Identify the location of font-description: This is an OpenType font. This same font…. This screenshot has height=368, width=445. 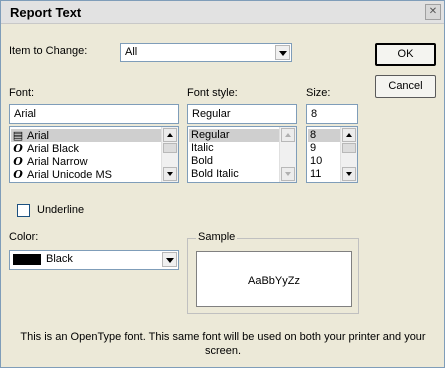
(223, 344).